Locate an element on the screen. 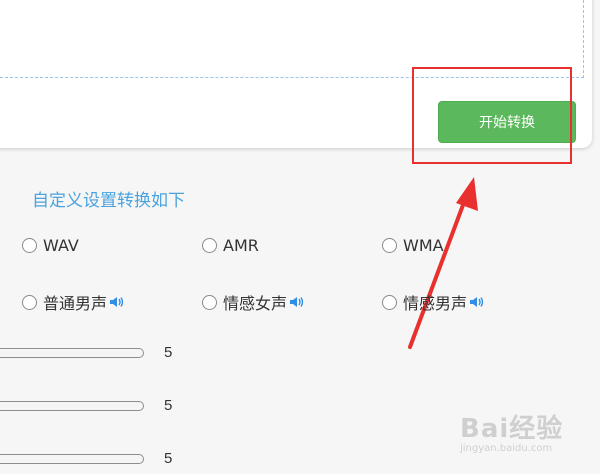 The height and width of the screenshot is (474, 600). voice-radio-normal-male: 普通男声 is located at coordinates (73, 302).